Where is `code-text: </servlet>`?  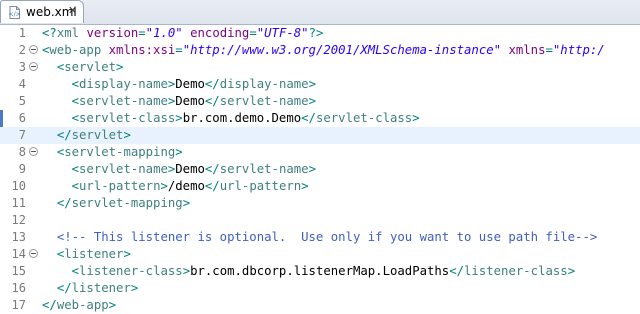 code-text: </servlet> is located at coordinates (93, 135).